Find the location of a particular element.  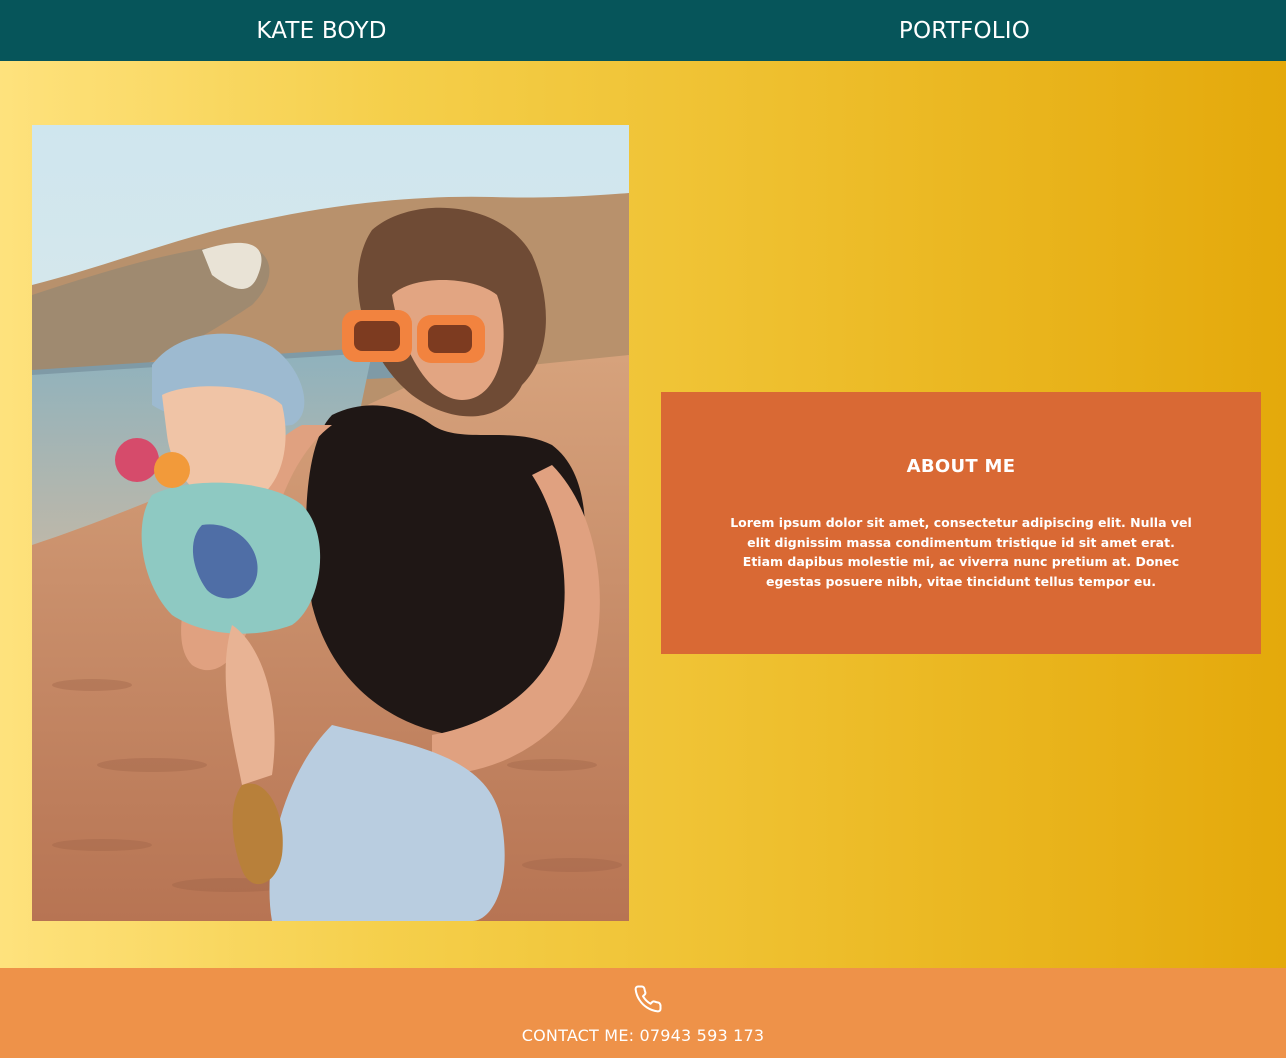

contact-text: CONTACT ME: 07943 593 173 is located at coordinates (643, 1035).